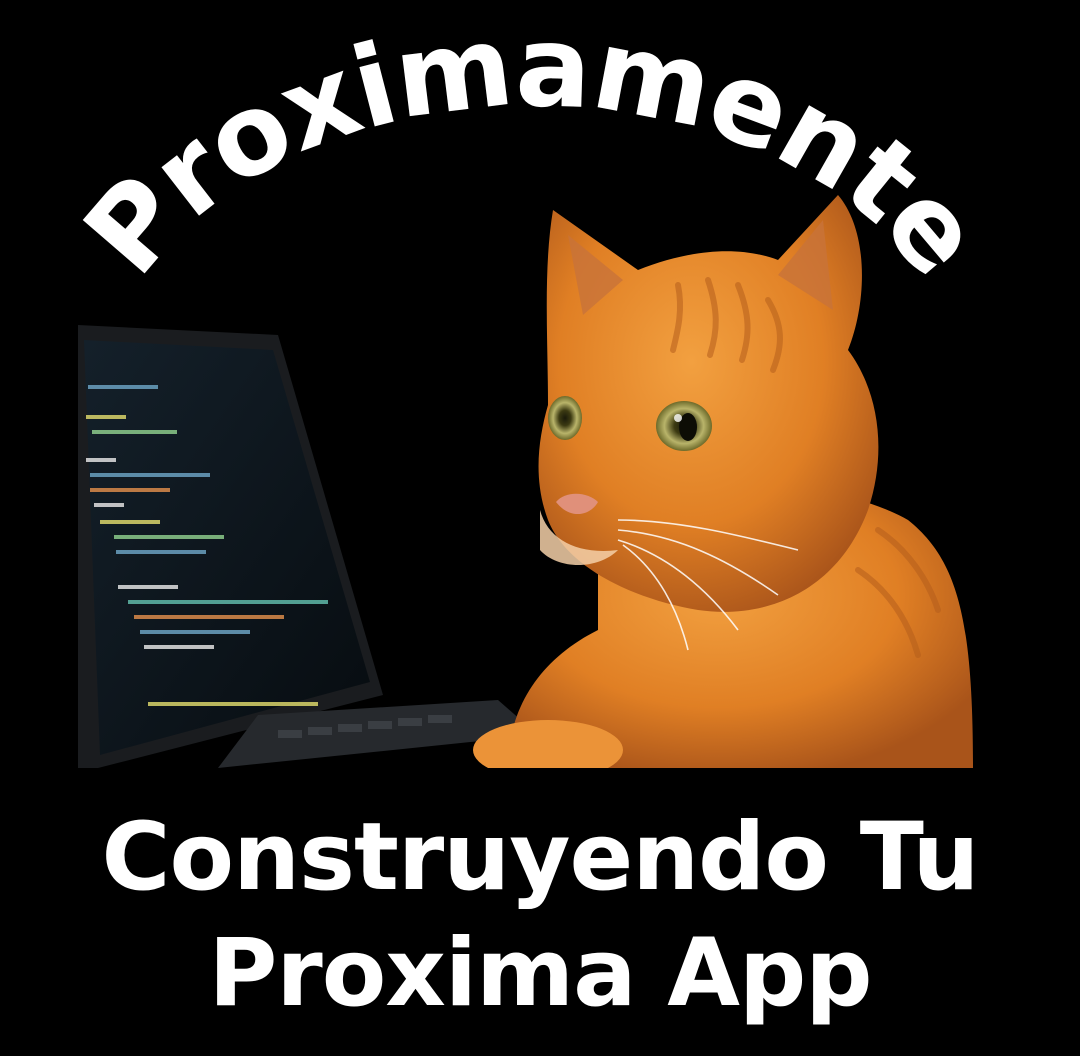  Describe the element at coordinates (540, 973) in the screenshot. I see `caption-line-2: Proxima App` at that location.